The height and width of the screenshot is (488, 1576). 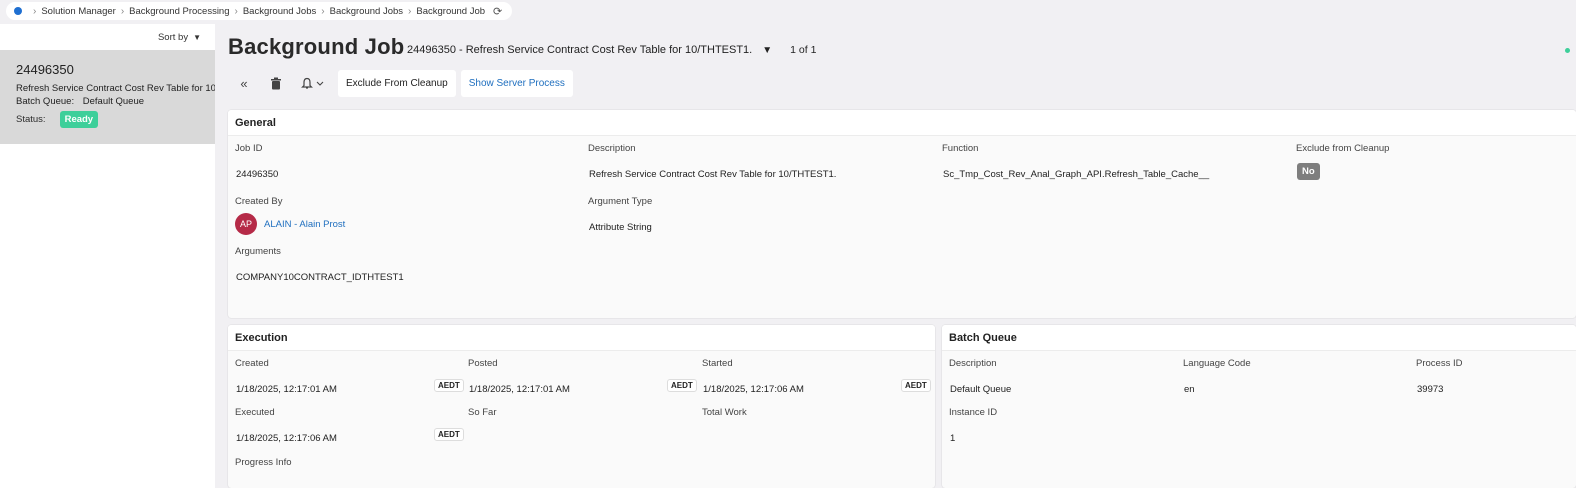 I want to click on argument-type-label: Argument Type, so click(x=620, y=201).